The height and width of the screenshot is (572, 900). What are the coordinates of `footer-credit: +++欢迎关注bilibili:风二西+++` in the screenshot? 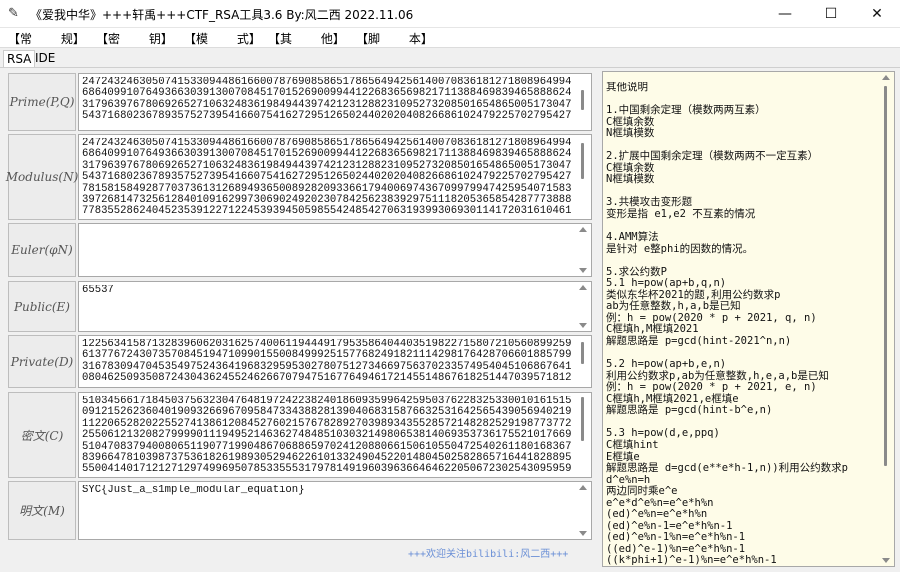 It's located at (488, 554).